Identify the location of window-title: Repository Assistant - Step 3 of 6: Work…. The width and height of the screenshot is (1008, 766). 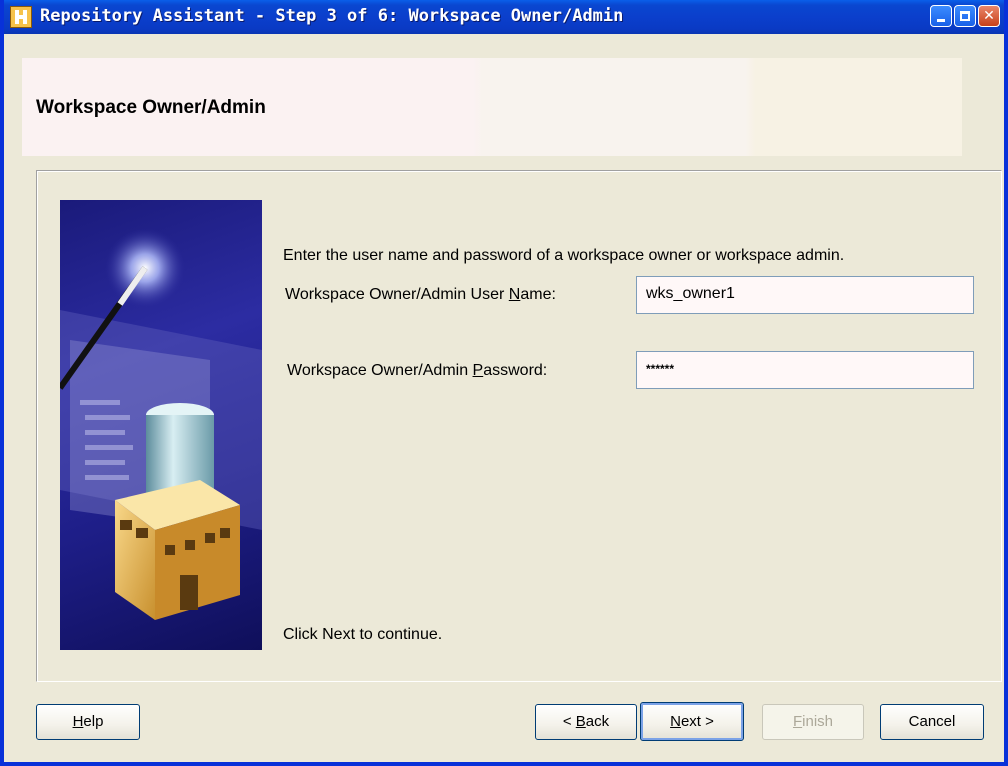
(332, 16).